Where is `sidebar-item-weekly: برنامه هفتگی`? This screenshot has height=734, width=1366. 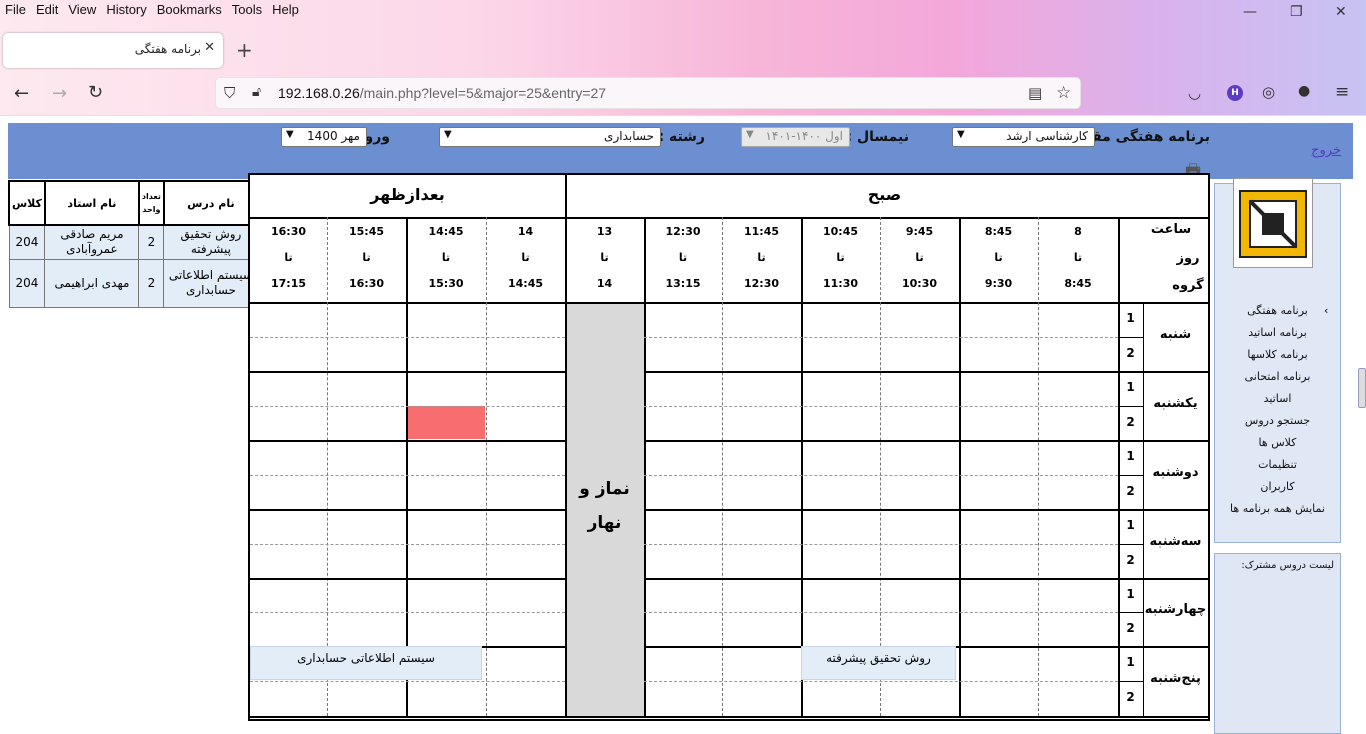
sidebar-item-weekly: برنامه هفتگی is located at coordinates (1277, 310).